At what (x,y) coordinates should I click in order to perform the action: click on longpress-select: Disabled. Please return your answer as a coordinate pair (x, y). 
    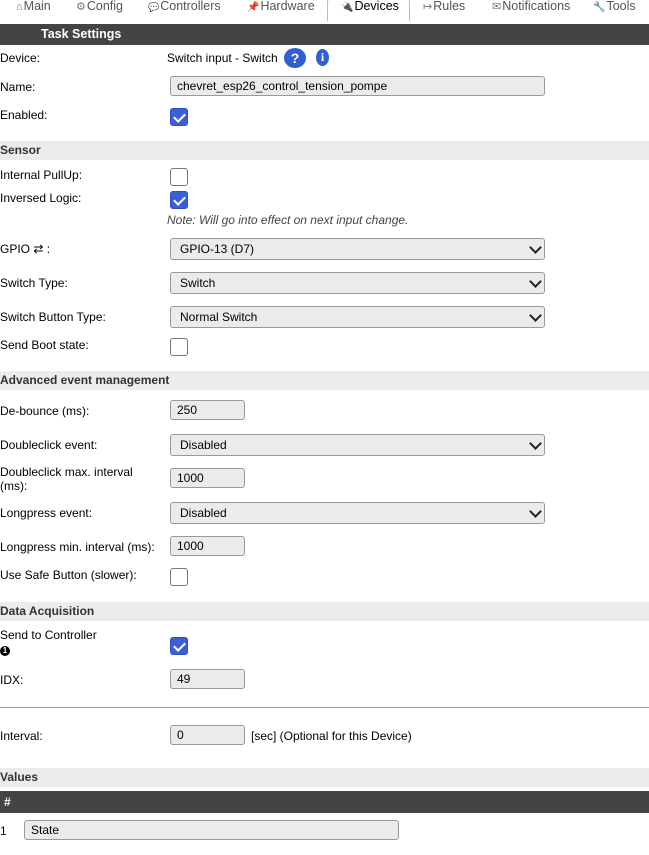
    Looking at the image, I should click on (357, 513).